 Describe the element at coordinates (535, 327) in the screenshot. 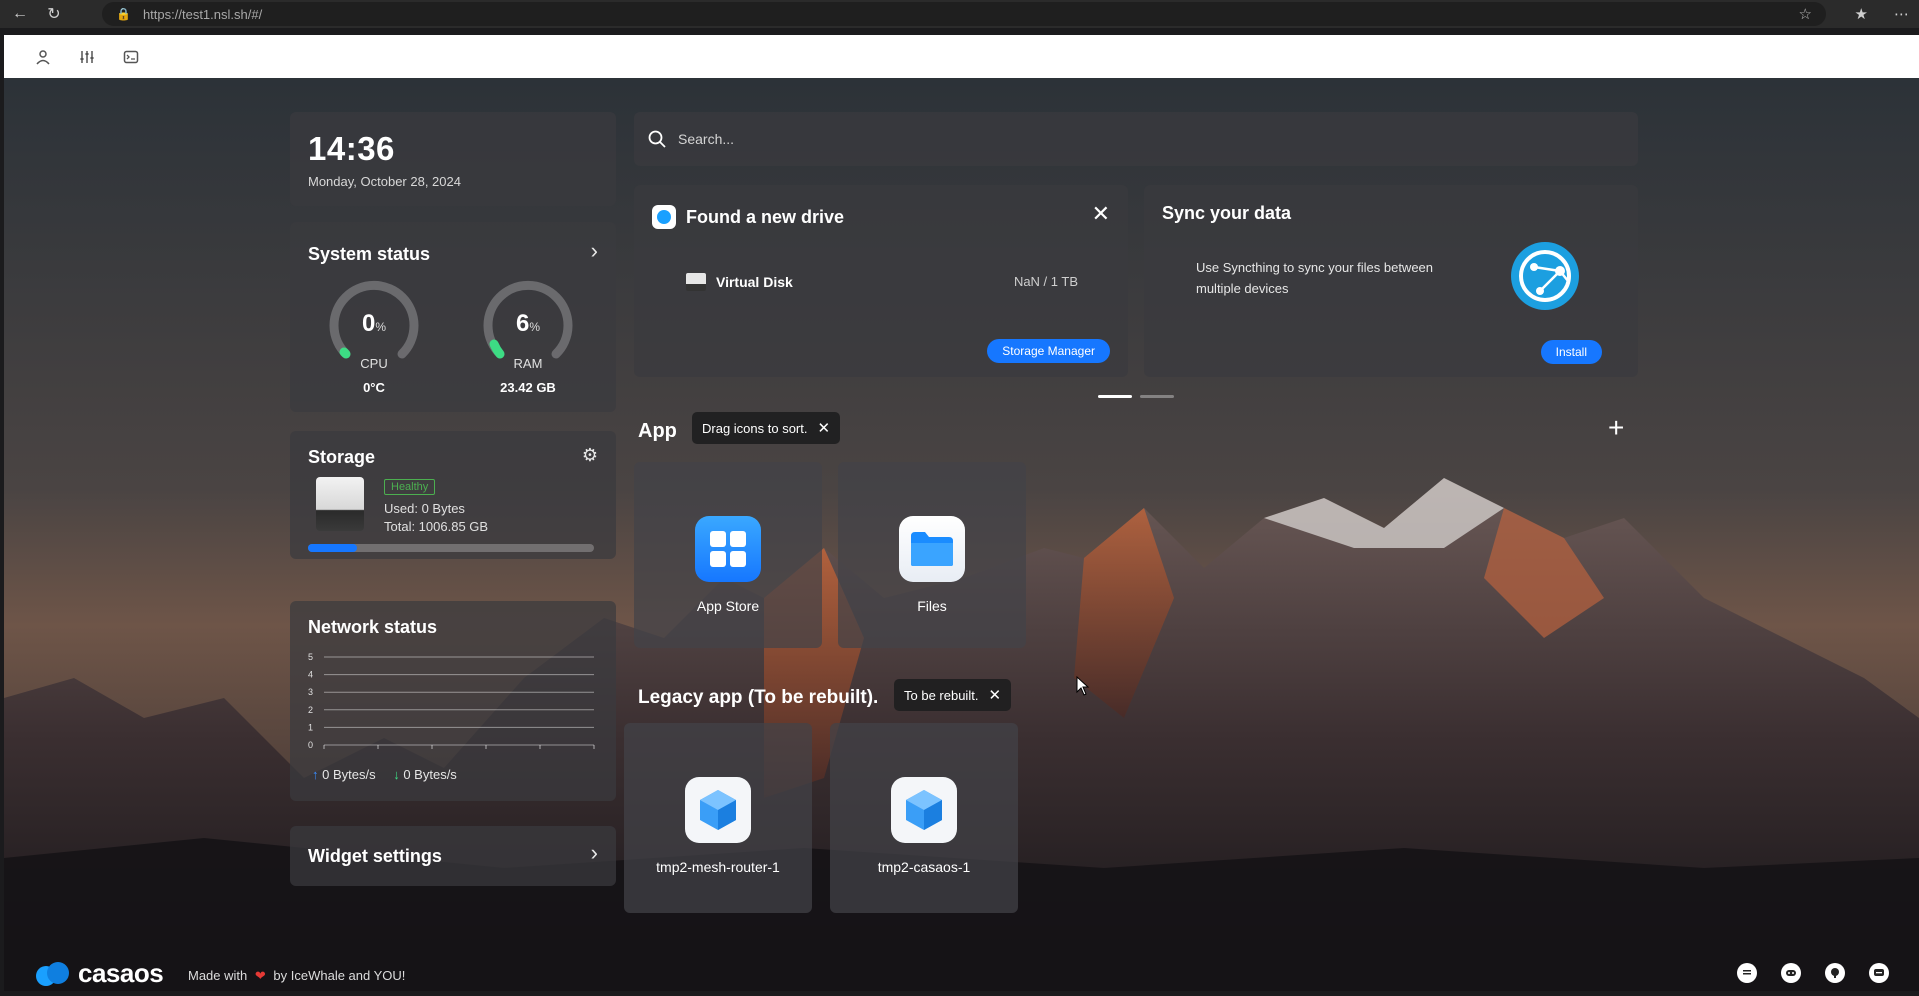

I see `ram-unit: %` at that location.